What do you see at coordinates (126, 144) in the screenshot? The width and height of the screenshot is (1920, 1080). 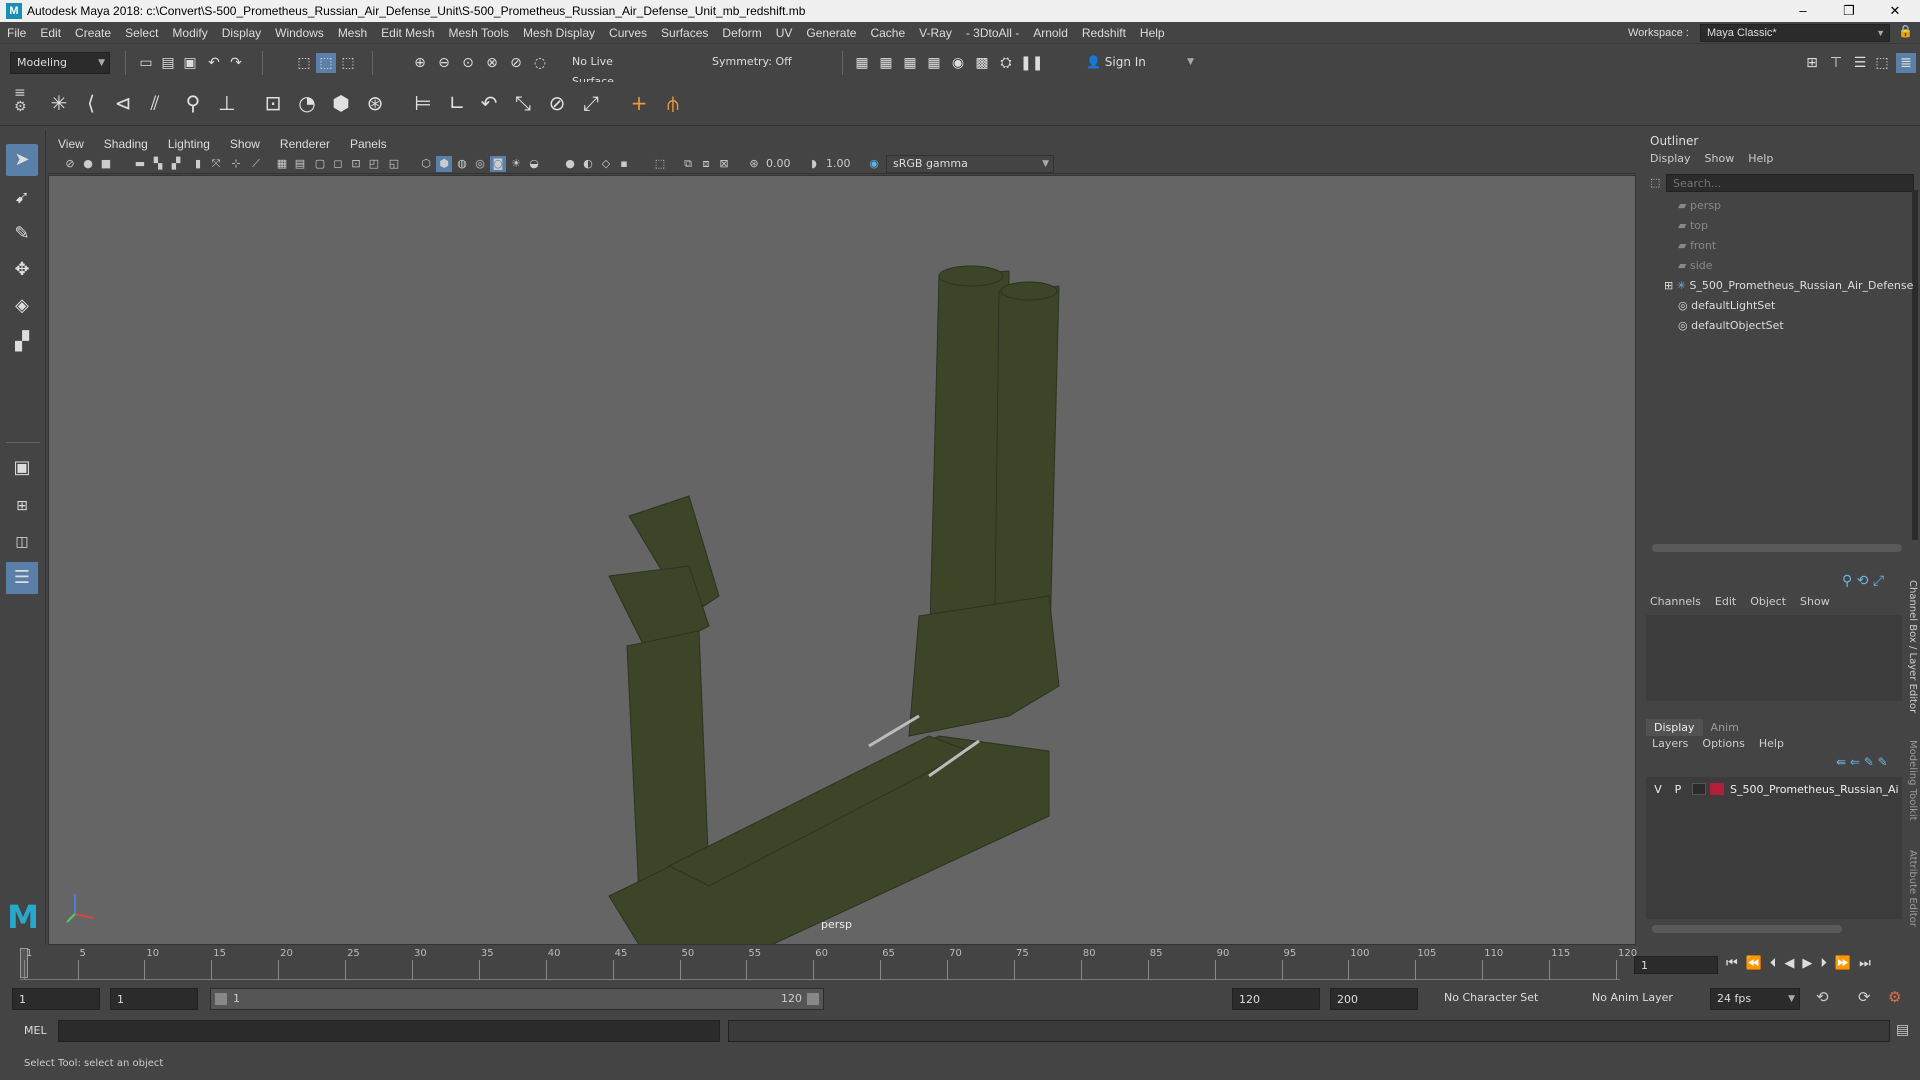 I see `panel-menu-shading: Shading` at bounding box center [126, 144].